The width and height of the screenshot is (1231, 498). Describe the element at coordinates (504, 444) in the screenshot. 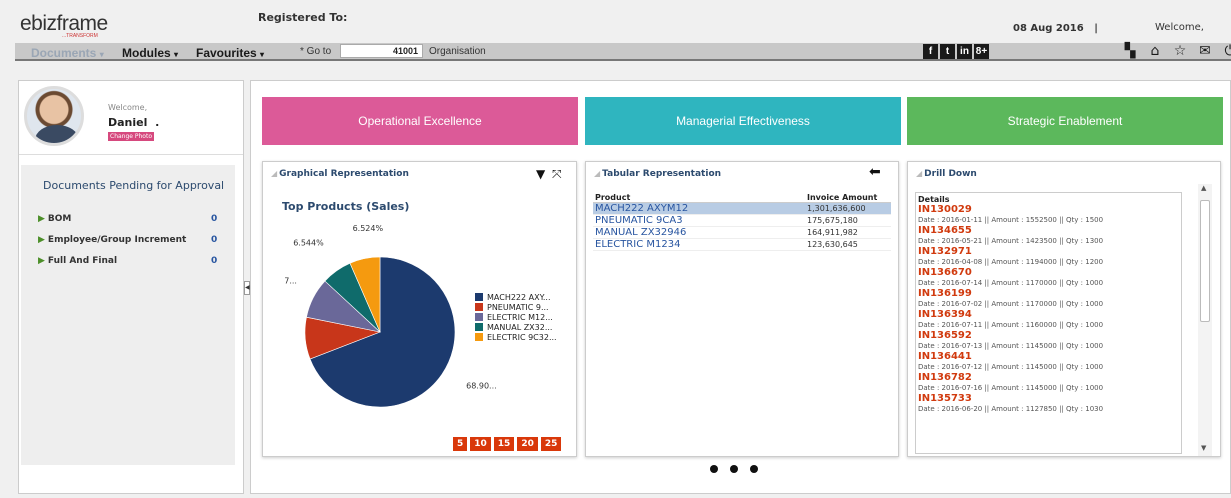

I see `page-size-15: 15` at that location.